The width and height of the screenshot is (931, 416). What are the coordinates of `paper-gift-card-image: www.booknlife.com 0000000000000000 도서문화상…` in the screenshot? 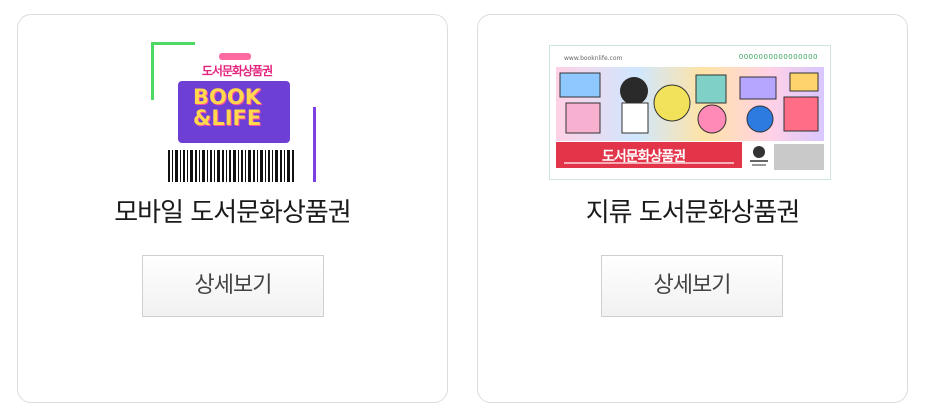 It's located at (690, 112).